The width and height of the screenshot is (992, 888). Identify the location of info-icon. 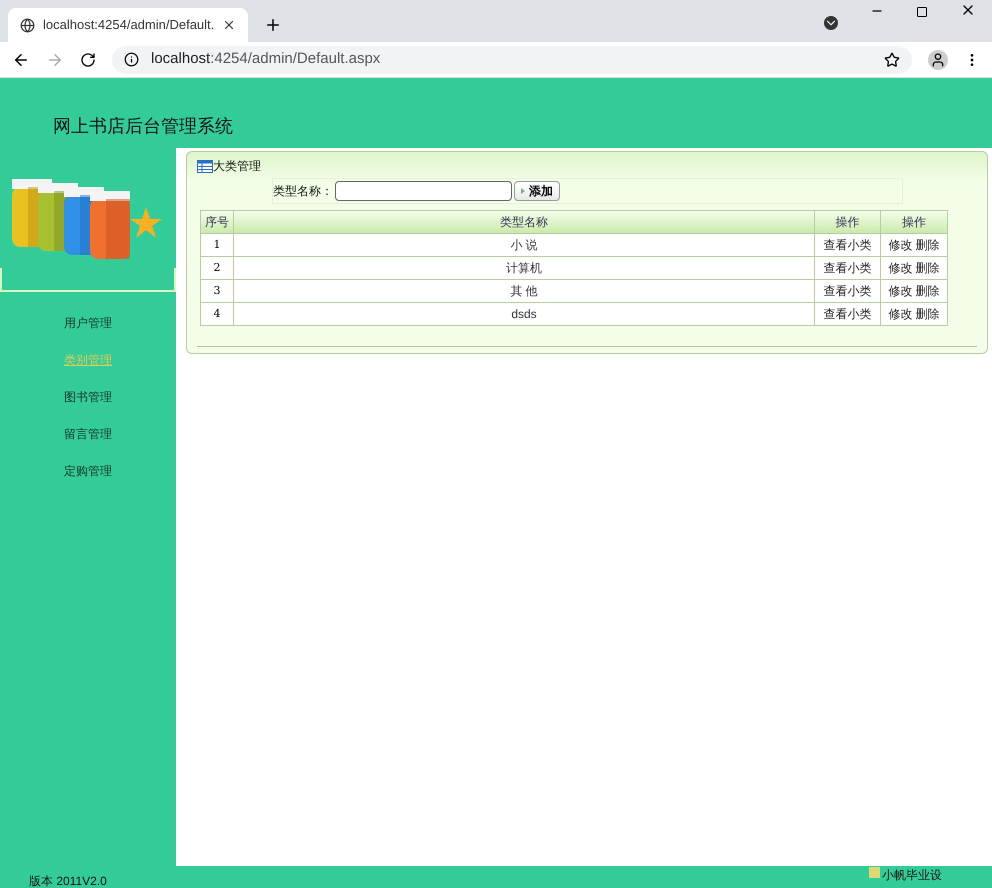
(131, 59).